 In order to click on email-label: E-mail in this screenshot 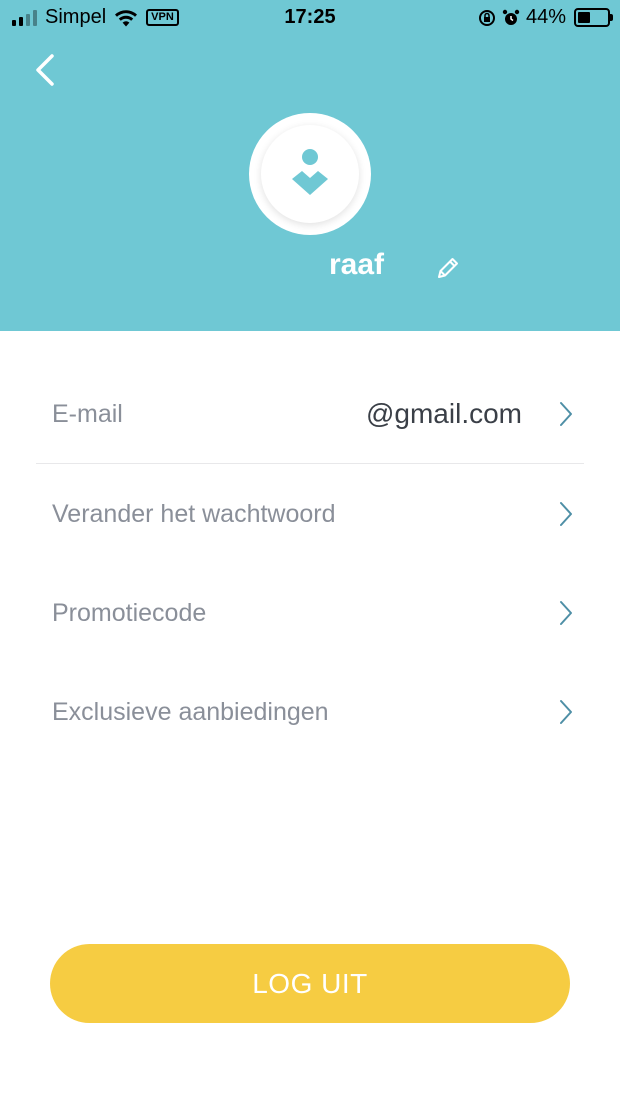, I will do `click(87, 413)`.